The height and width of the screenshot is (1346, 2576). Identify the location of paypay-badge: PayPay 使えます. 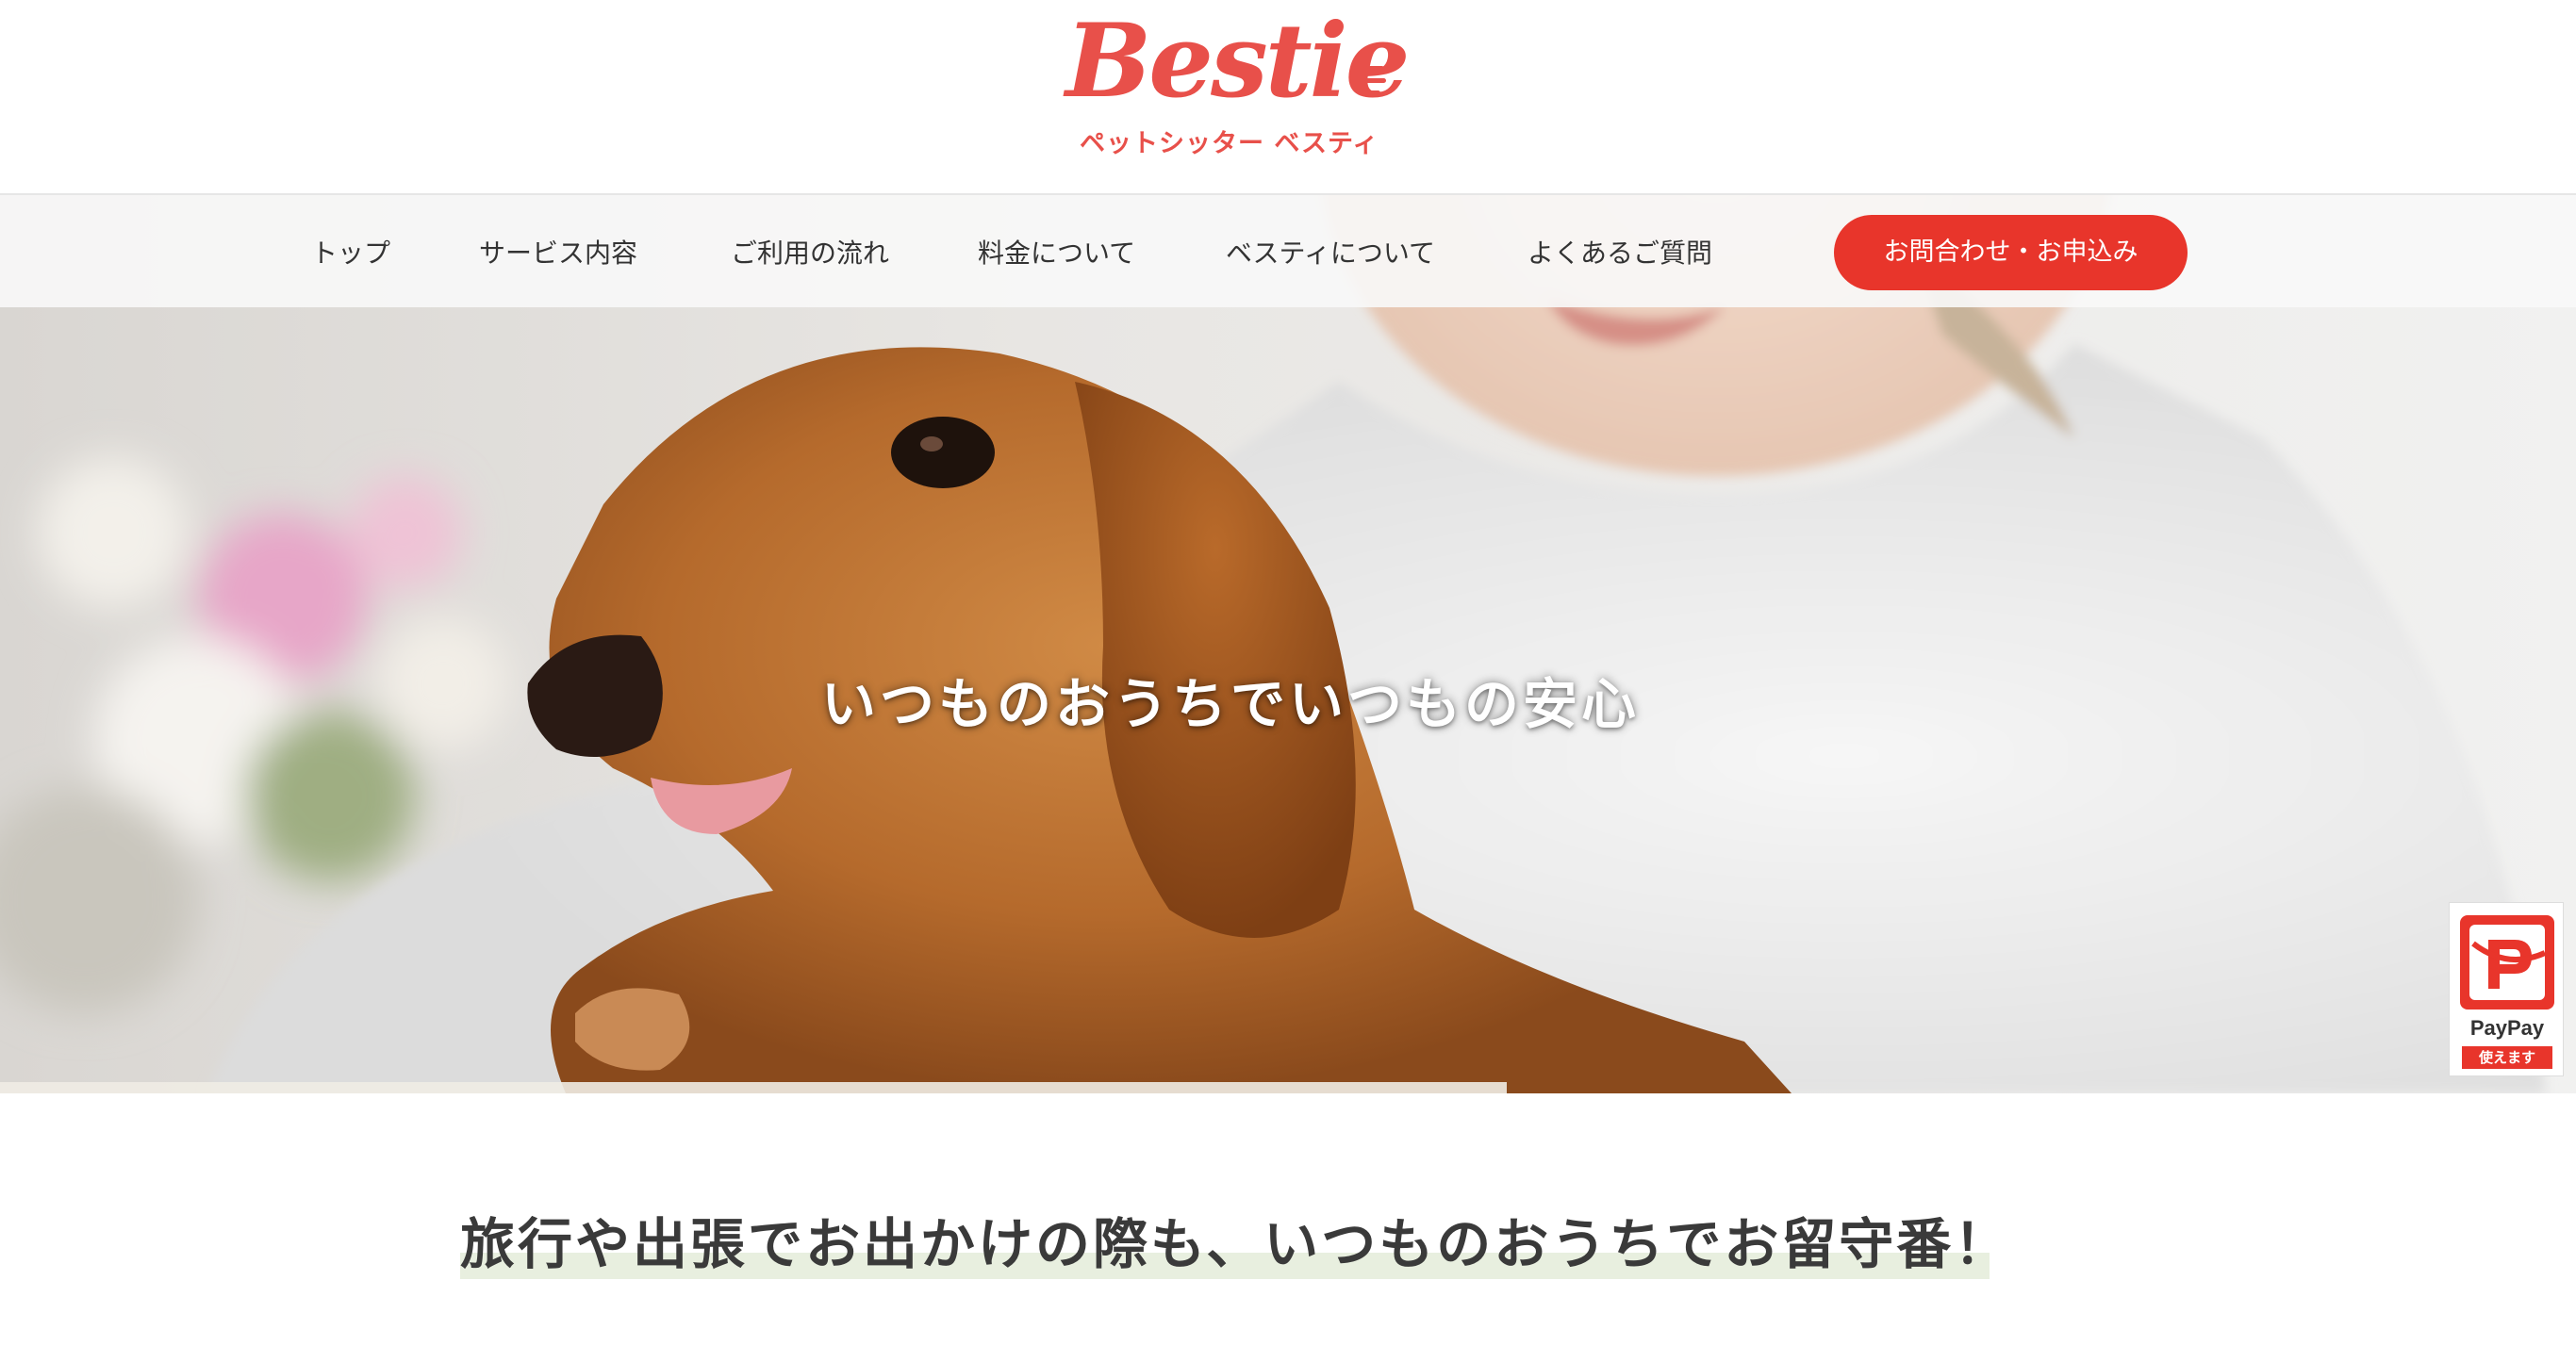
(2506, 989).